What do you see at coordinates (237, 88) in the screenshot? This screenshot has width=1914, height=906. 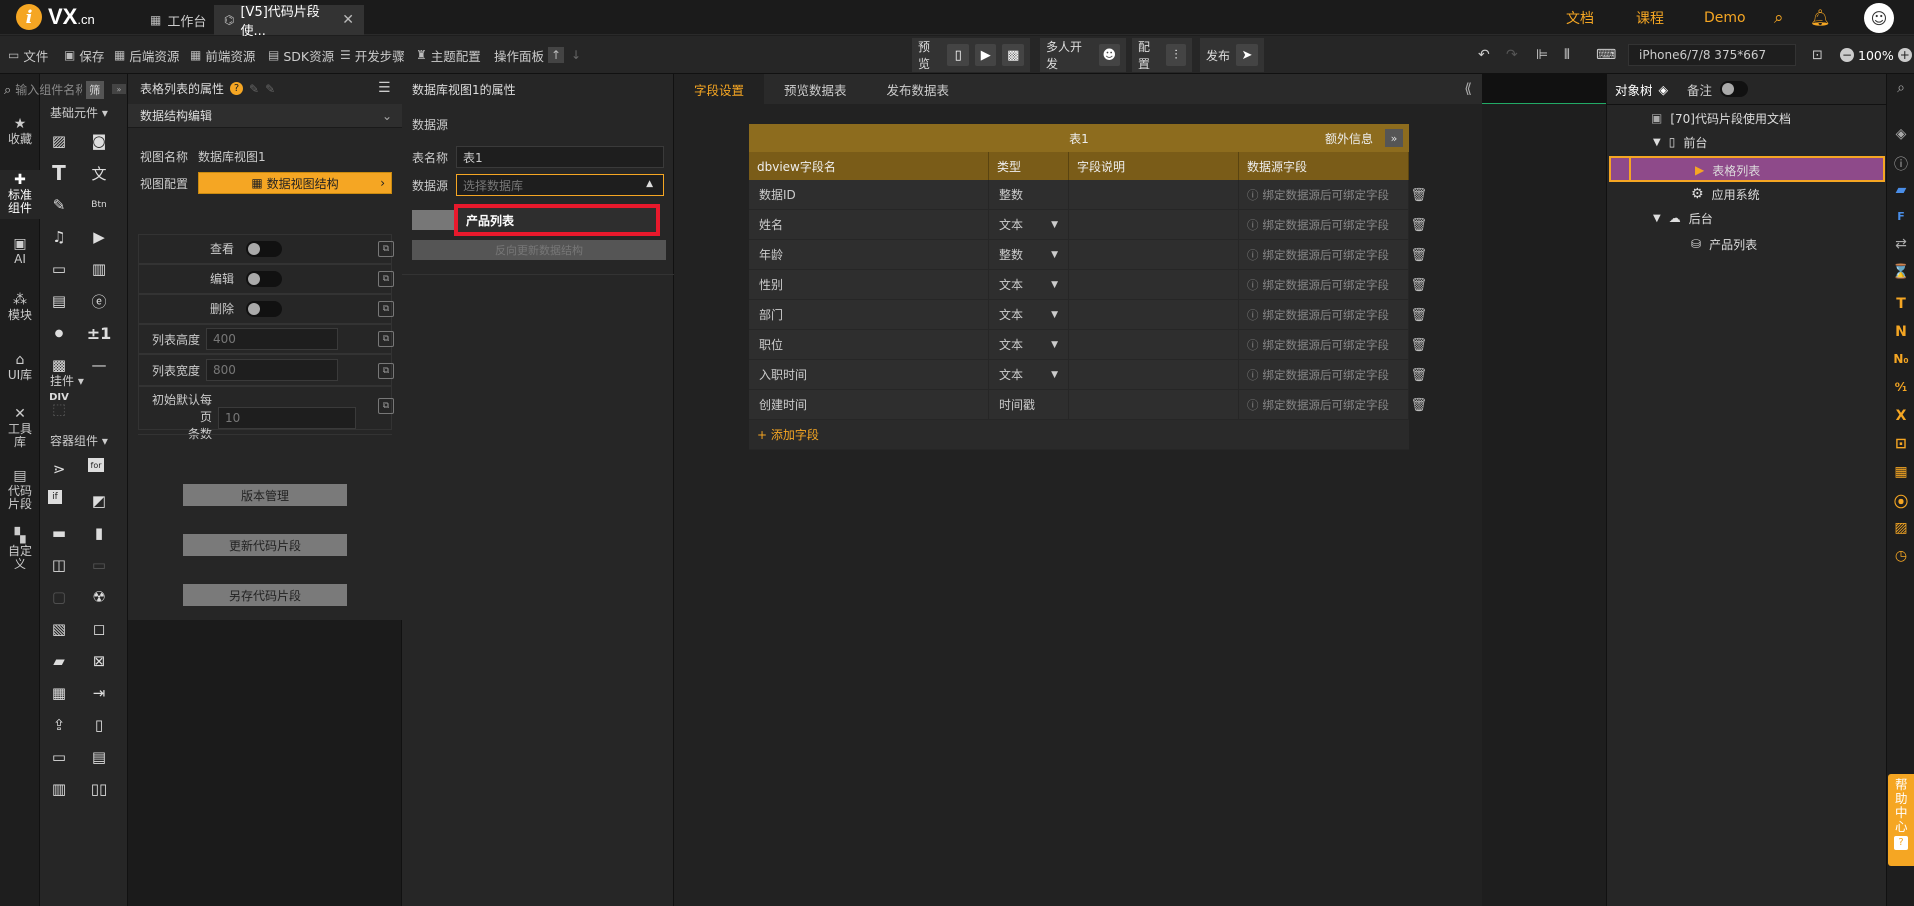 I see `help-icon: ?` at bounding box center [237, 88].